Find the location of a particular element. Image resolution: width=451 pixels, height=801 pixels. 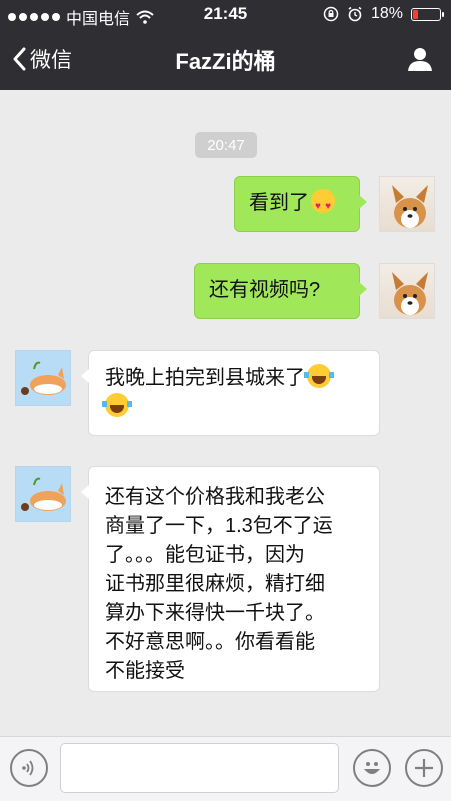

alarm-icon is located at coordinates (355, 14).